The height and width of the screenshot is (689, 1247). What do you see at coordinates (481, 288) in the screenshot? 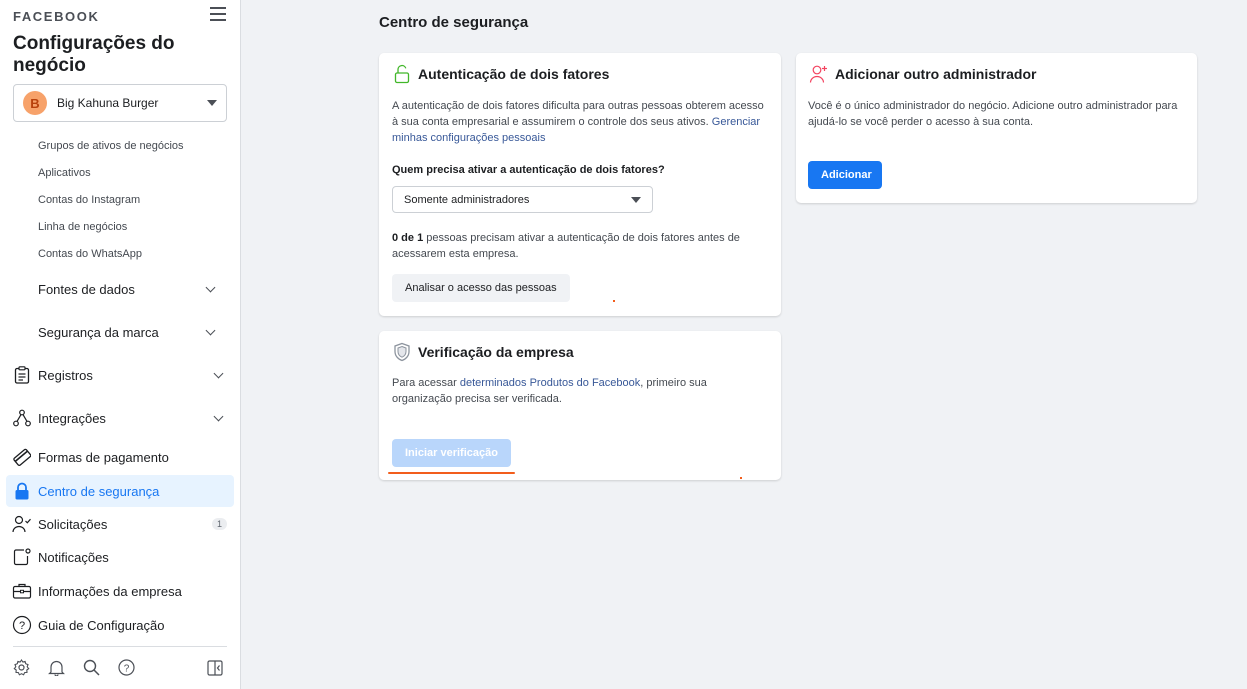
I see `review-people-access-button: Analisar o acesso das pessoas` at bounding box center [481, 288].